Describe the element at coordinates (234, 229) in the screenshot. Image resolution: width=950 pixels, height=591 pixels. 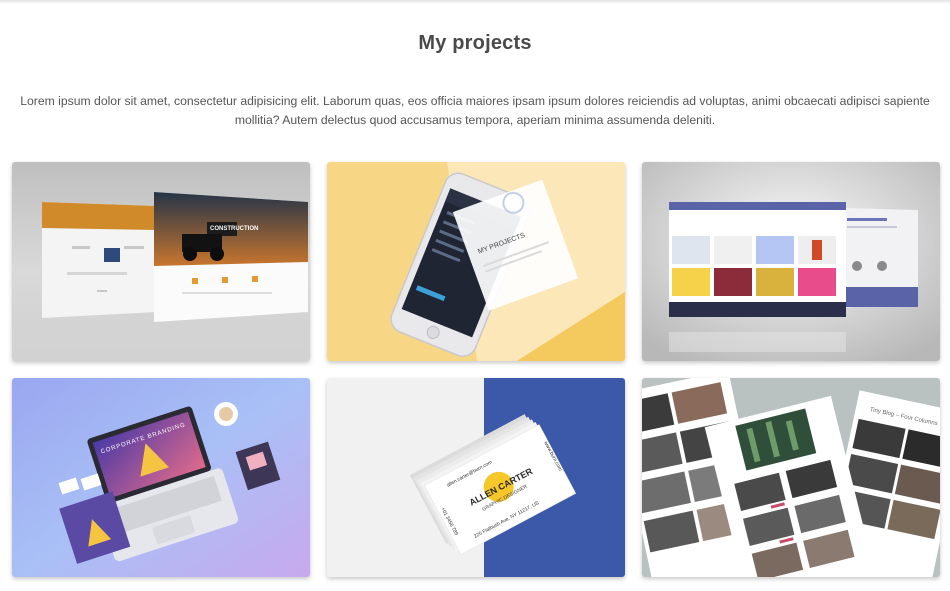
I see `construction-screen-title: CONSTRUCTION` at that location.